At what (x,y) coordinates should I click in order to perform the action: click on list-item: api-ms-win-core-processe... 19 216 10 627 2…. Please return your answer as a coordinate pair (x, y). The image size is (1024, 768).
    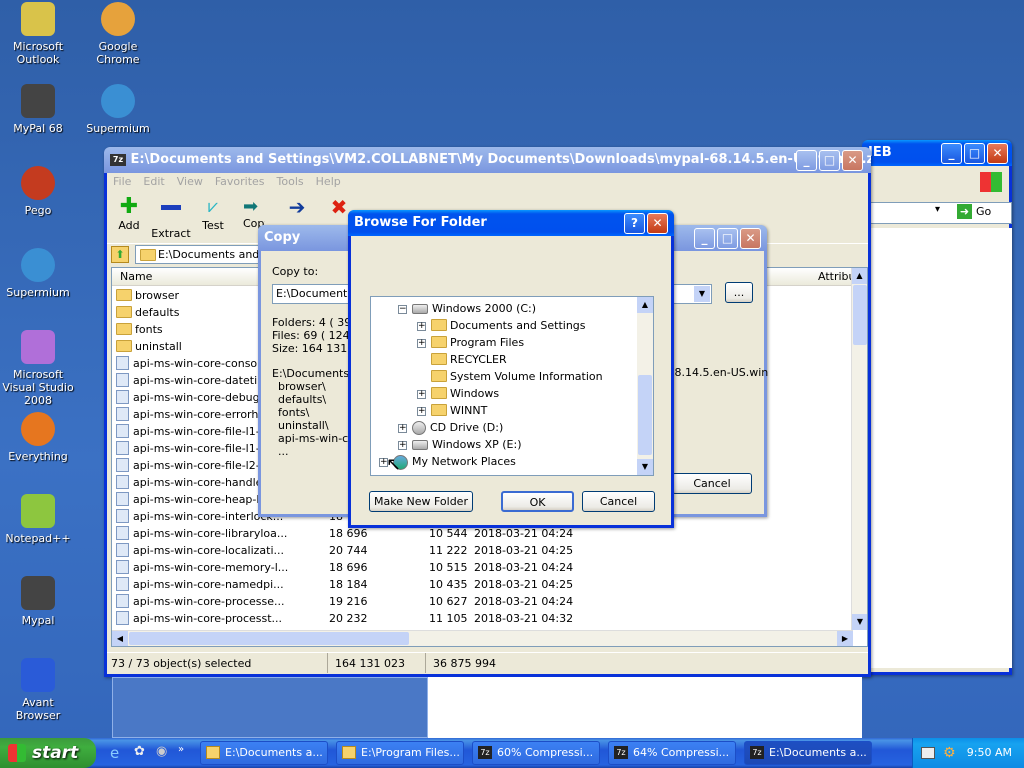
    Looking at the image, I should click on (483, 601).